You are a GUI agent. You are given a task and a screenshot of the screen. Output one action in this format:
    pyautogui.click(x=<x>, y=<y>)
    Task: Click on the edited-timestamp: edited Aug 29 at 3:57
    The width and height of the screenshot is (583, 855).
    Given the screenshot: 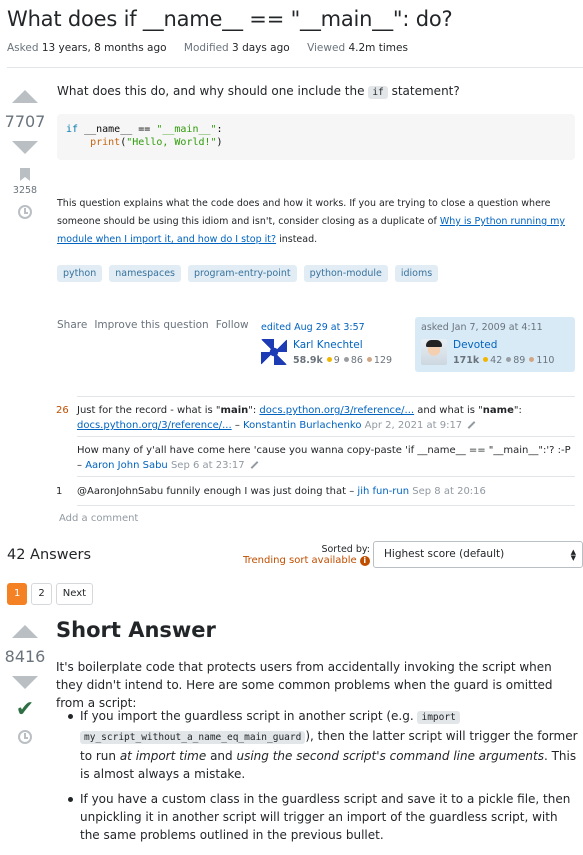 What is the action you would take?
    pyautogui.click(x=331, y=327)
    